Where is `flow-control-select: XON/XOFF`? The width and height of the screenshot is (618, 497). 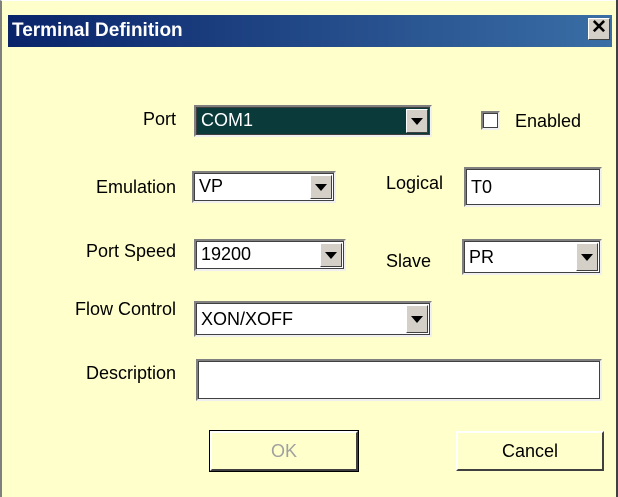
flow-control-select: XON/XOFF is located at coordinates (313, 319).